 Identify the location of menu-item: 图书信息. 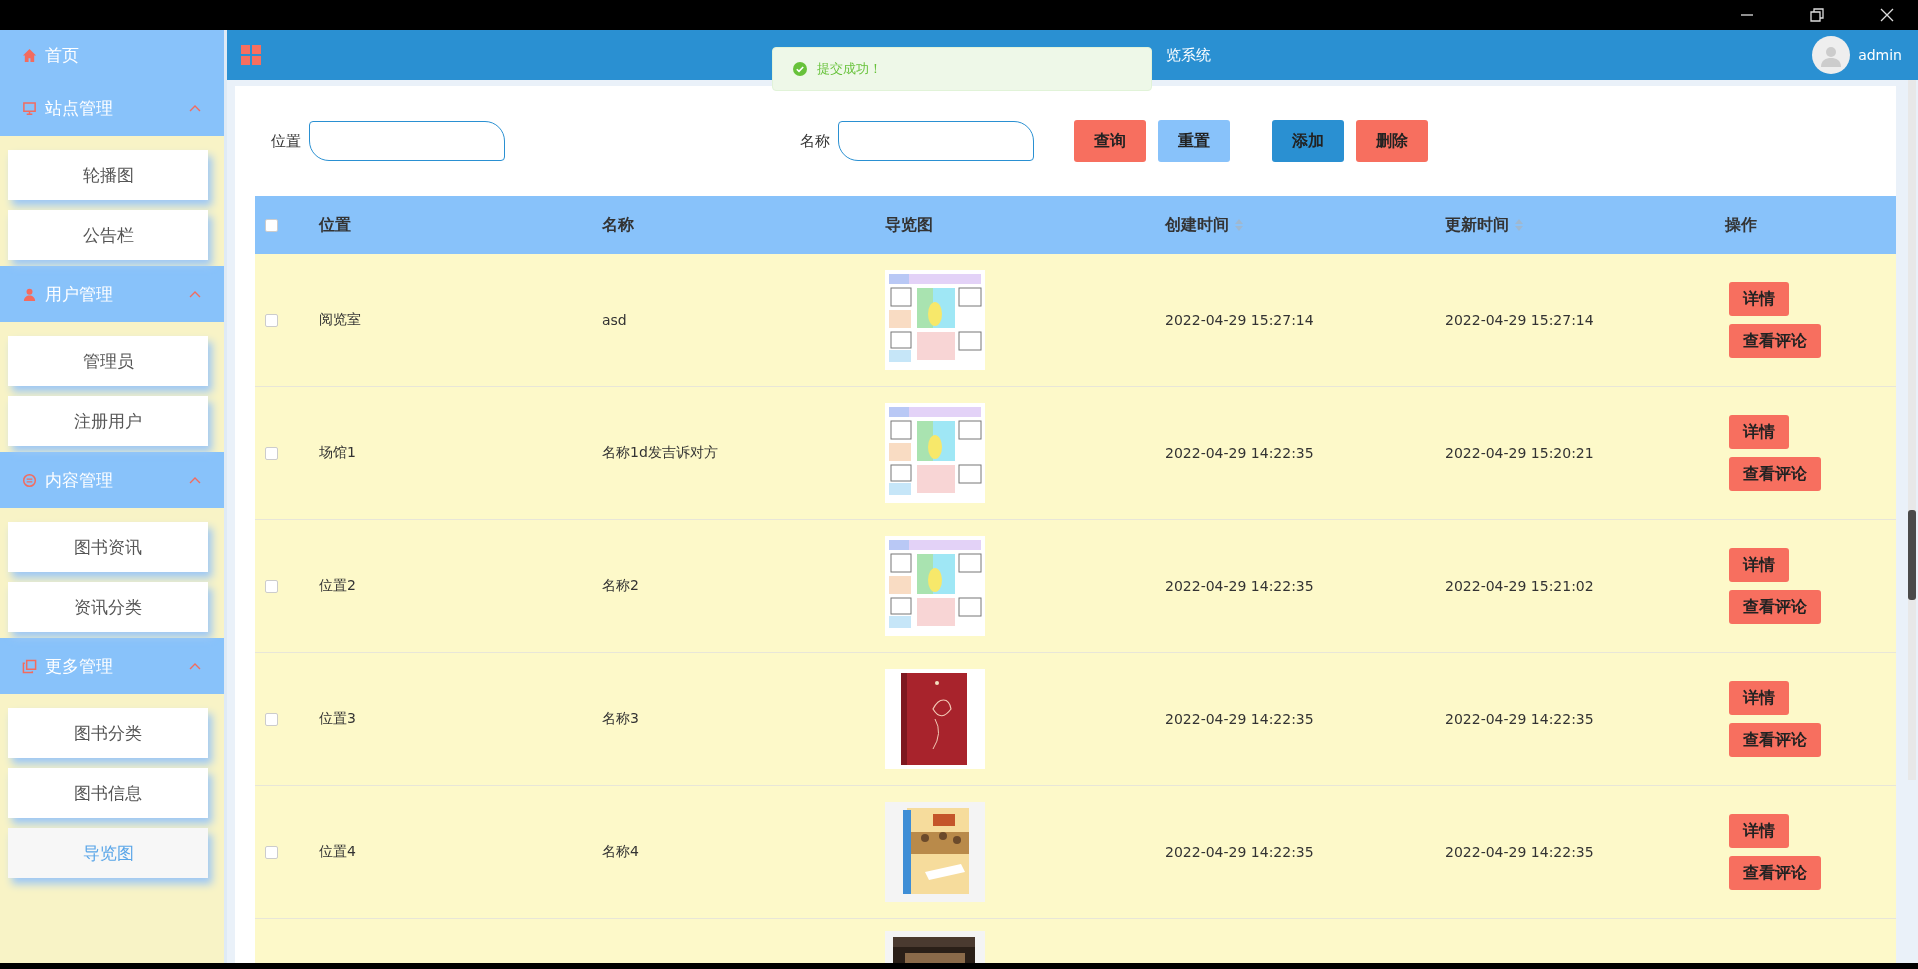
(108, 793).